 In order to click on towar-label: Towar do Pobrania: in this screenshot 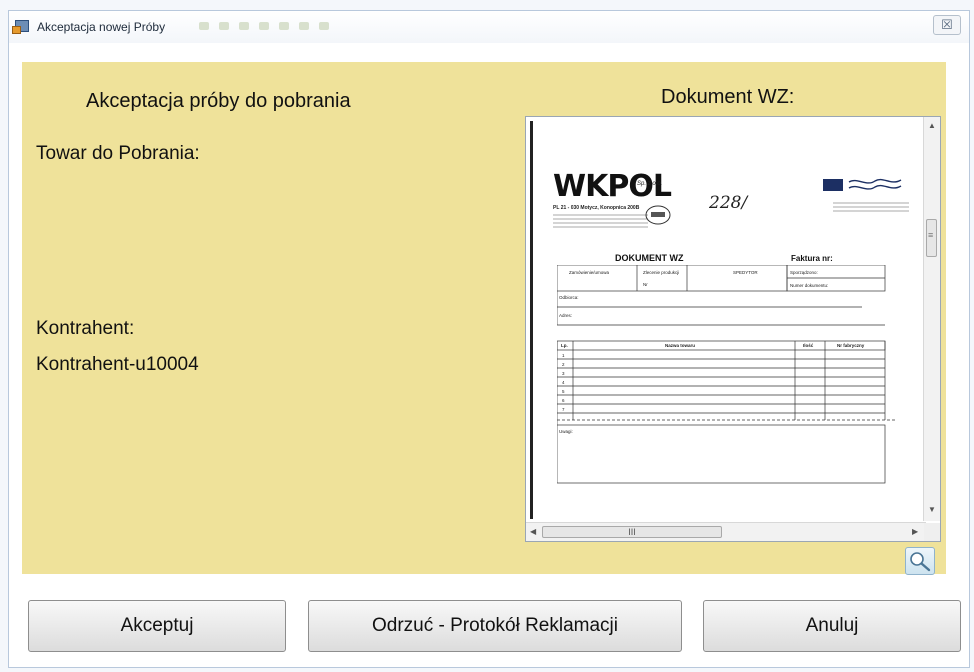, I will do `click(118, 153)`.